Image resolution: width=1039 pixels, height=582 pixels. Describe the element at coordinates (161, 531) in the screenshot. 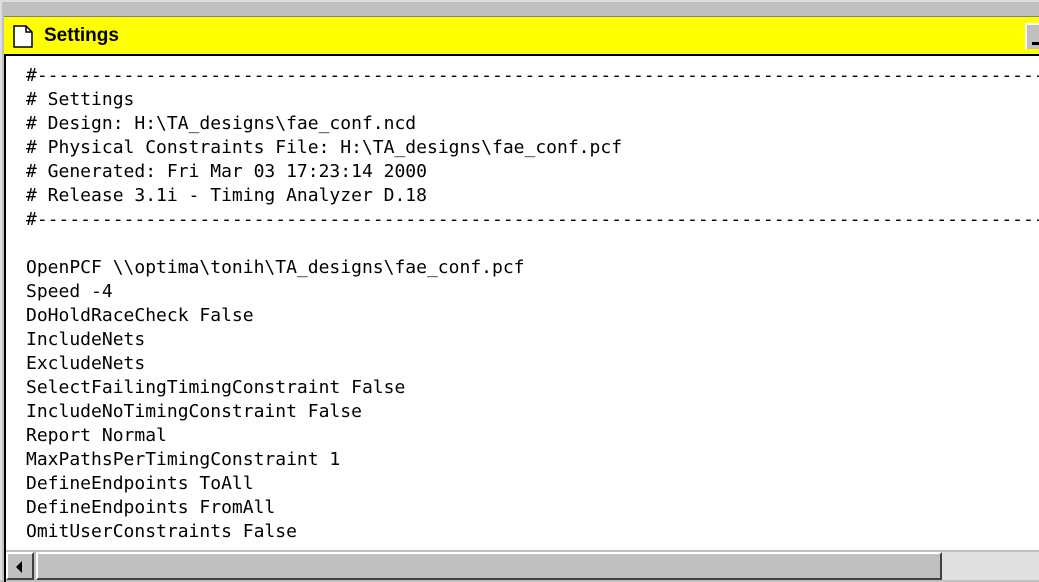

I see `text-line: OmitUserConstraints False` at that location.